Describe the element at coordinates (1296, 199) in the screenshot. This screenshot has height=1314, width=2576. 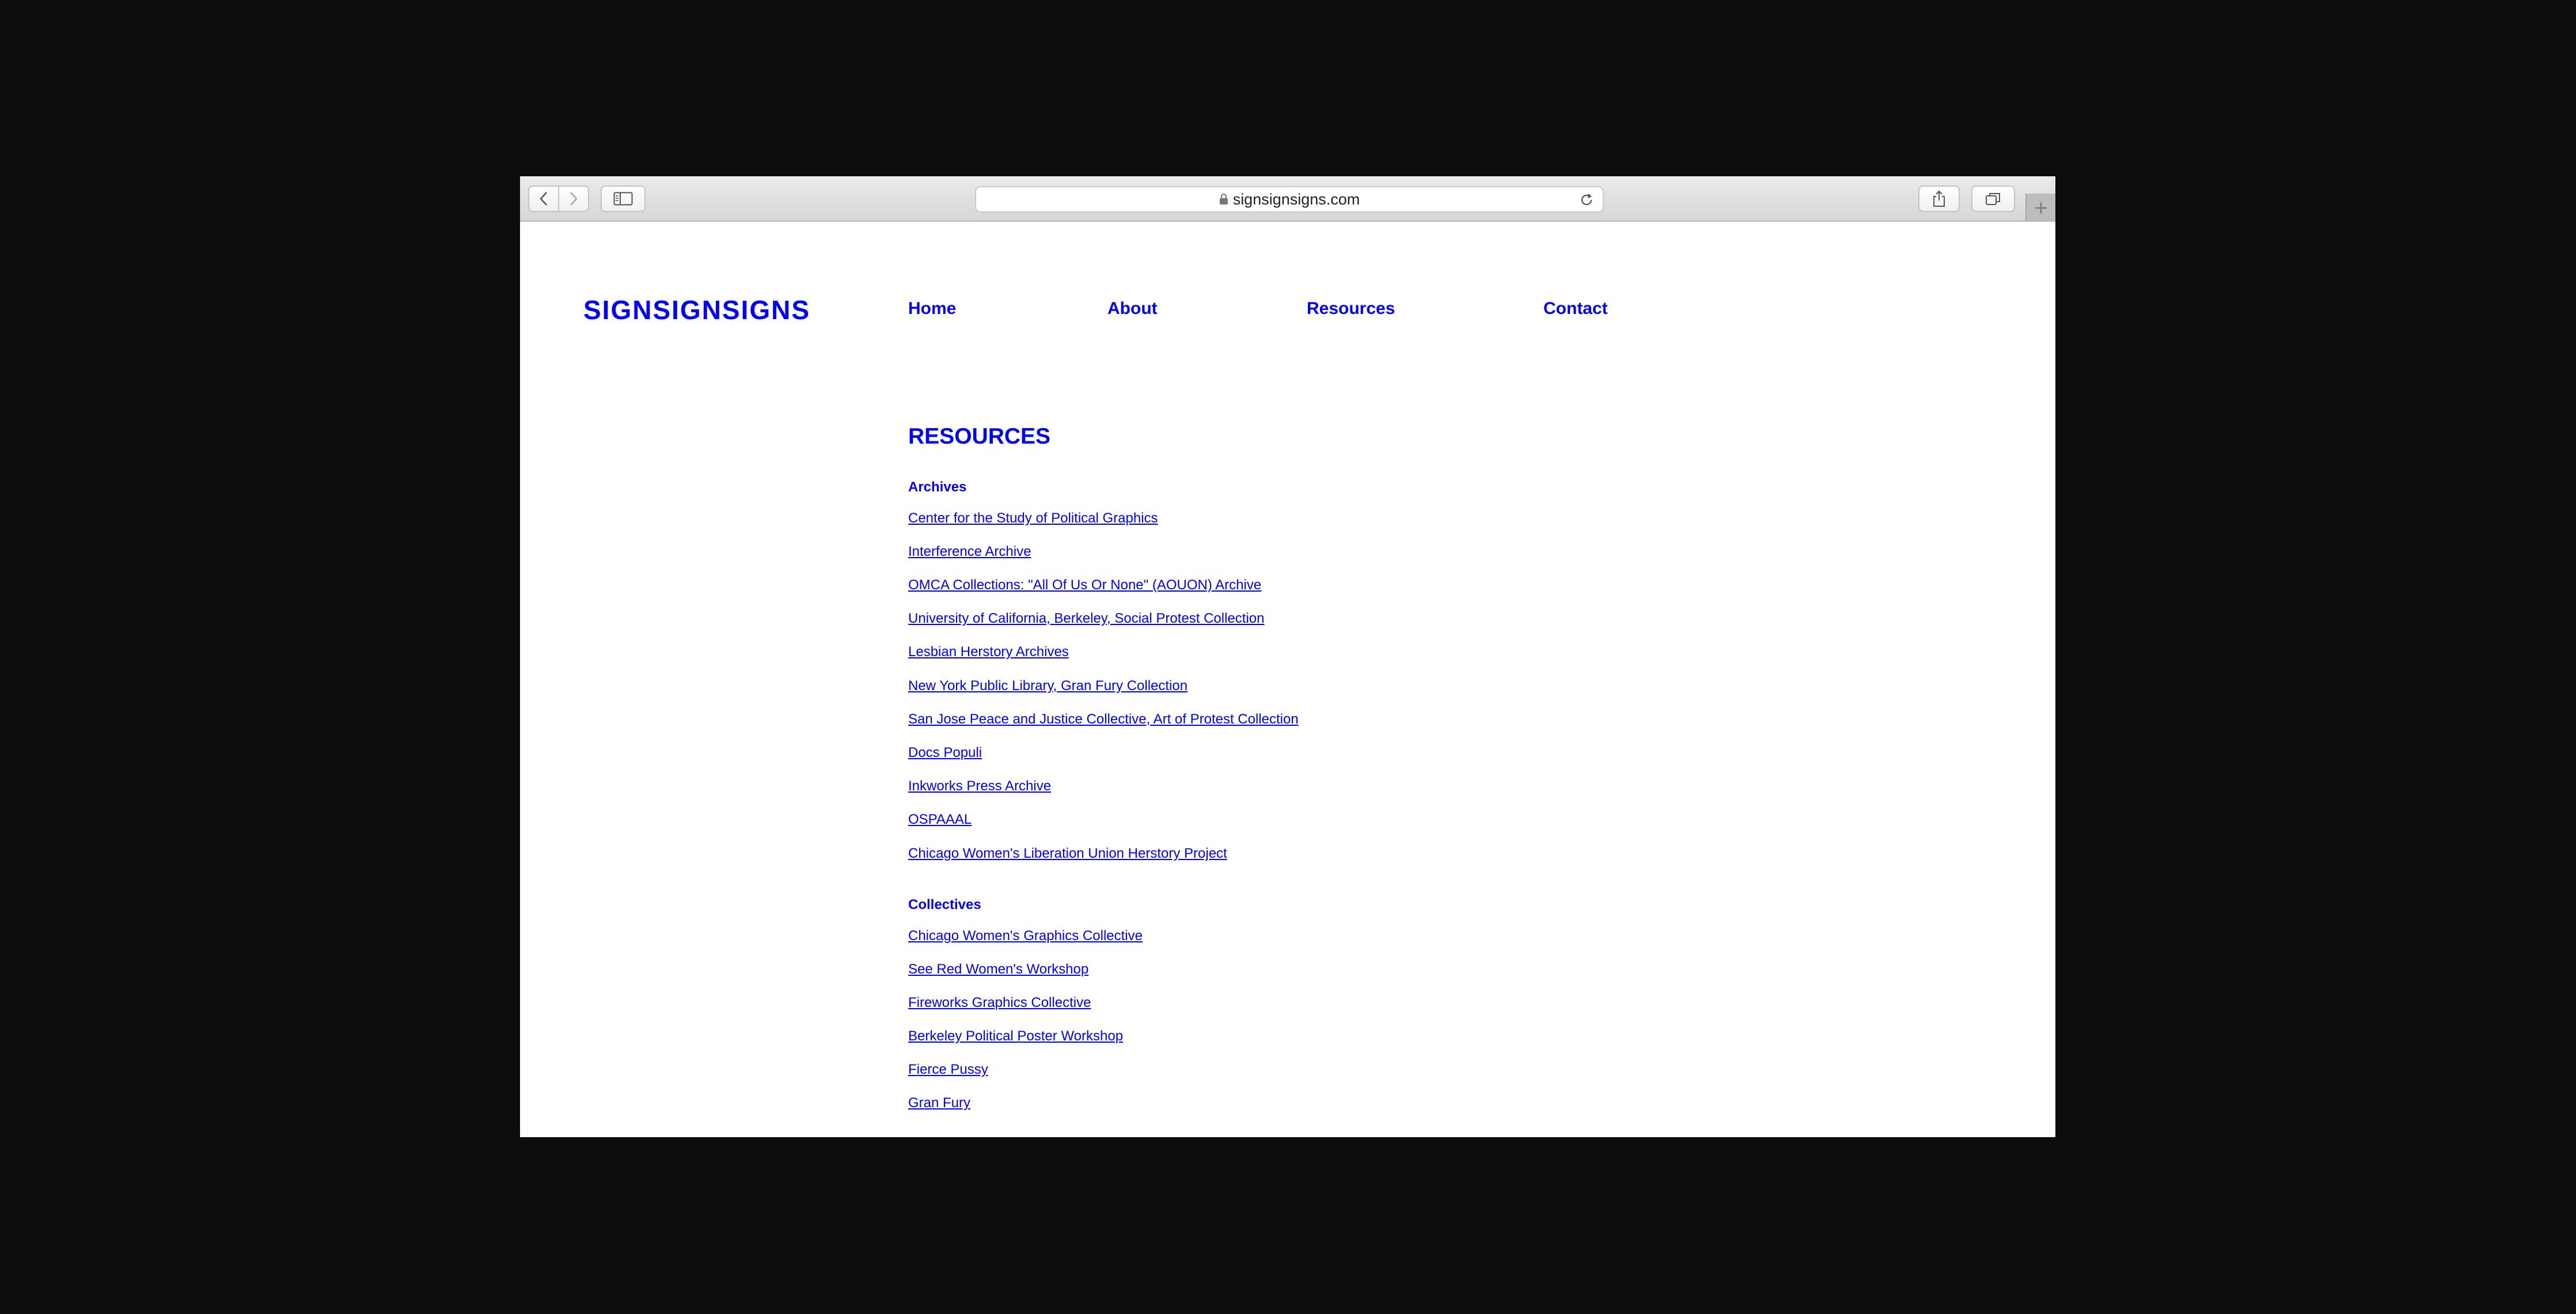
I see `url-text: signsignsigns.com` at that location.